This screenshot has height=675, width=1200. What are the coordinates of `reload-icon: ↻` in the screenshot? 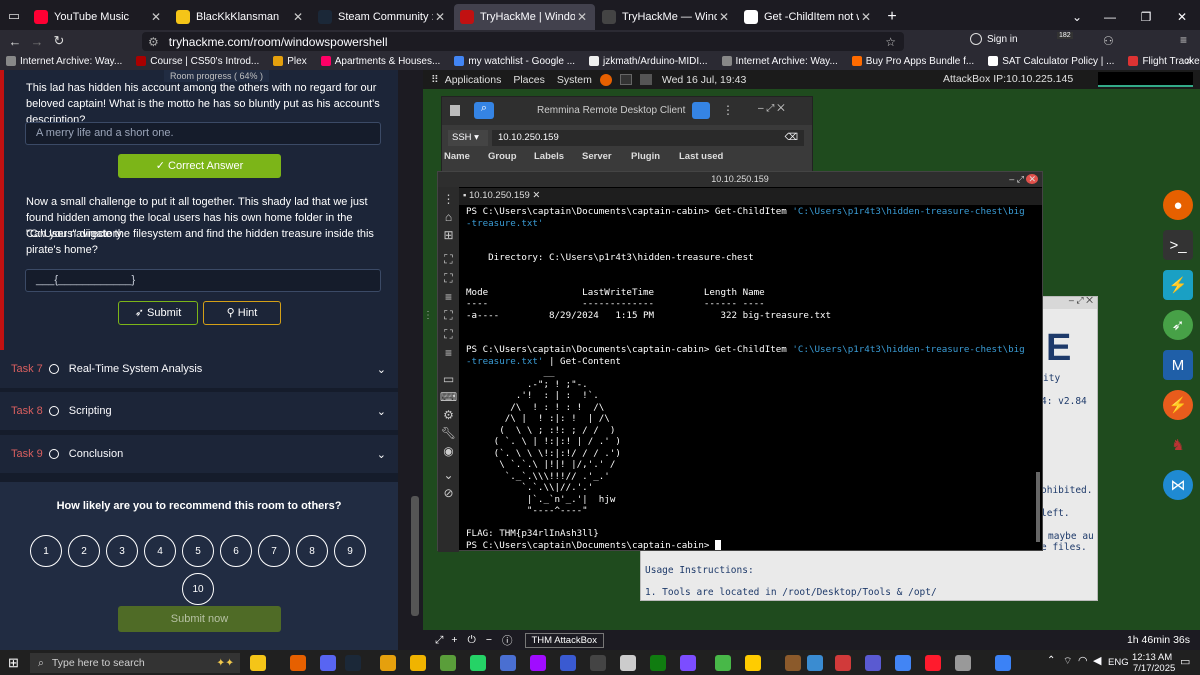 It's located at (59, 41).